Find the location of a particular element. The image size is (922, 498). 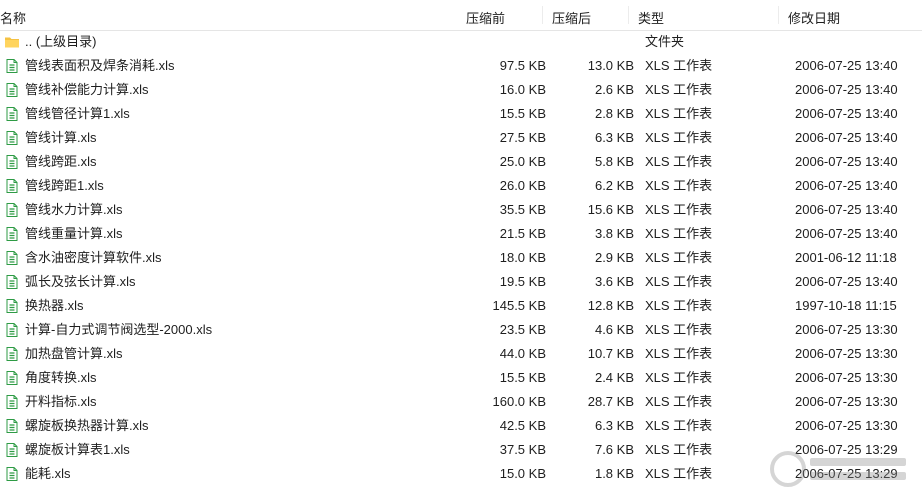

file-name: 管线跨距.xls is located at coordinates (61, 161).